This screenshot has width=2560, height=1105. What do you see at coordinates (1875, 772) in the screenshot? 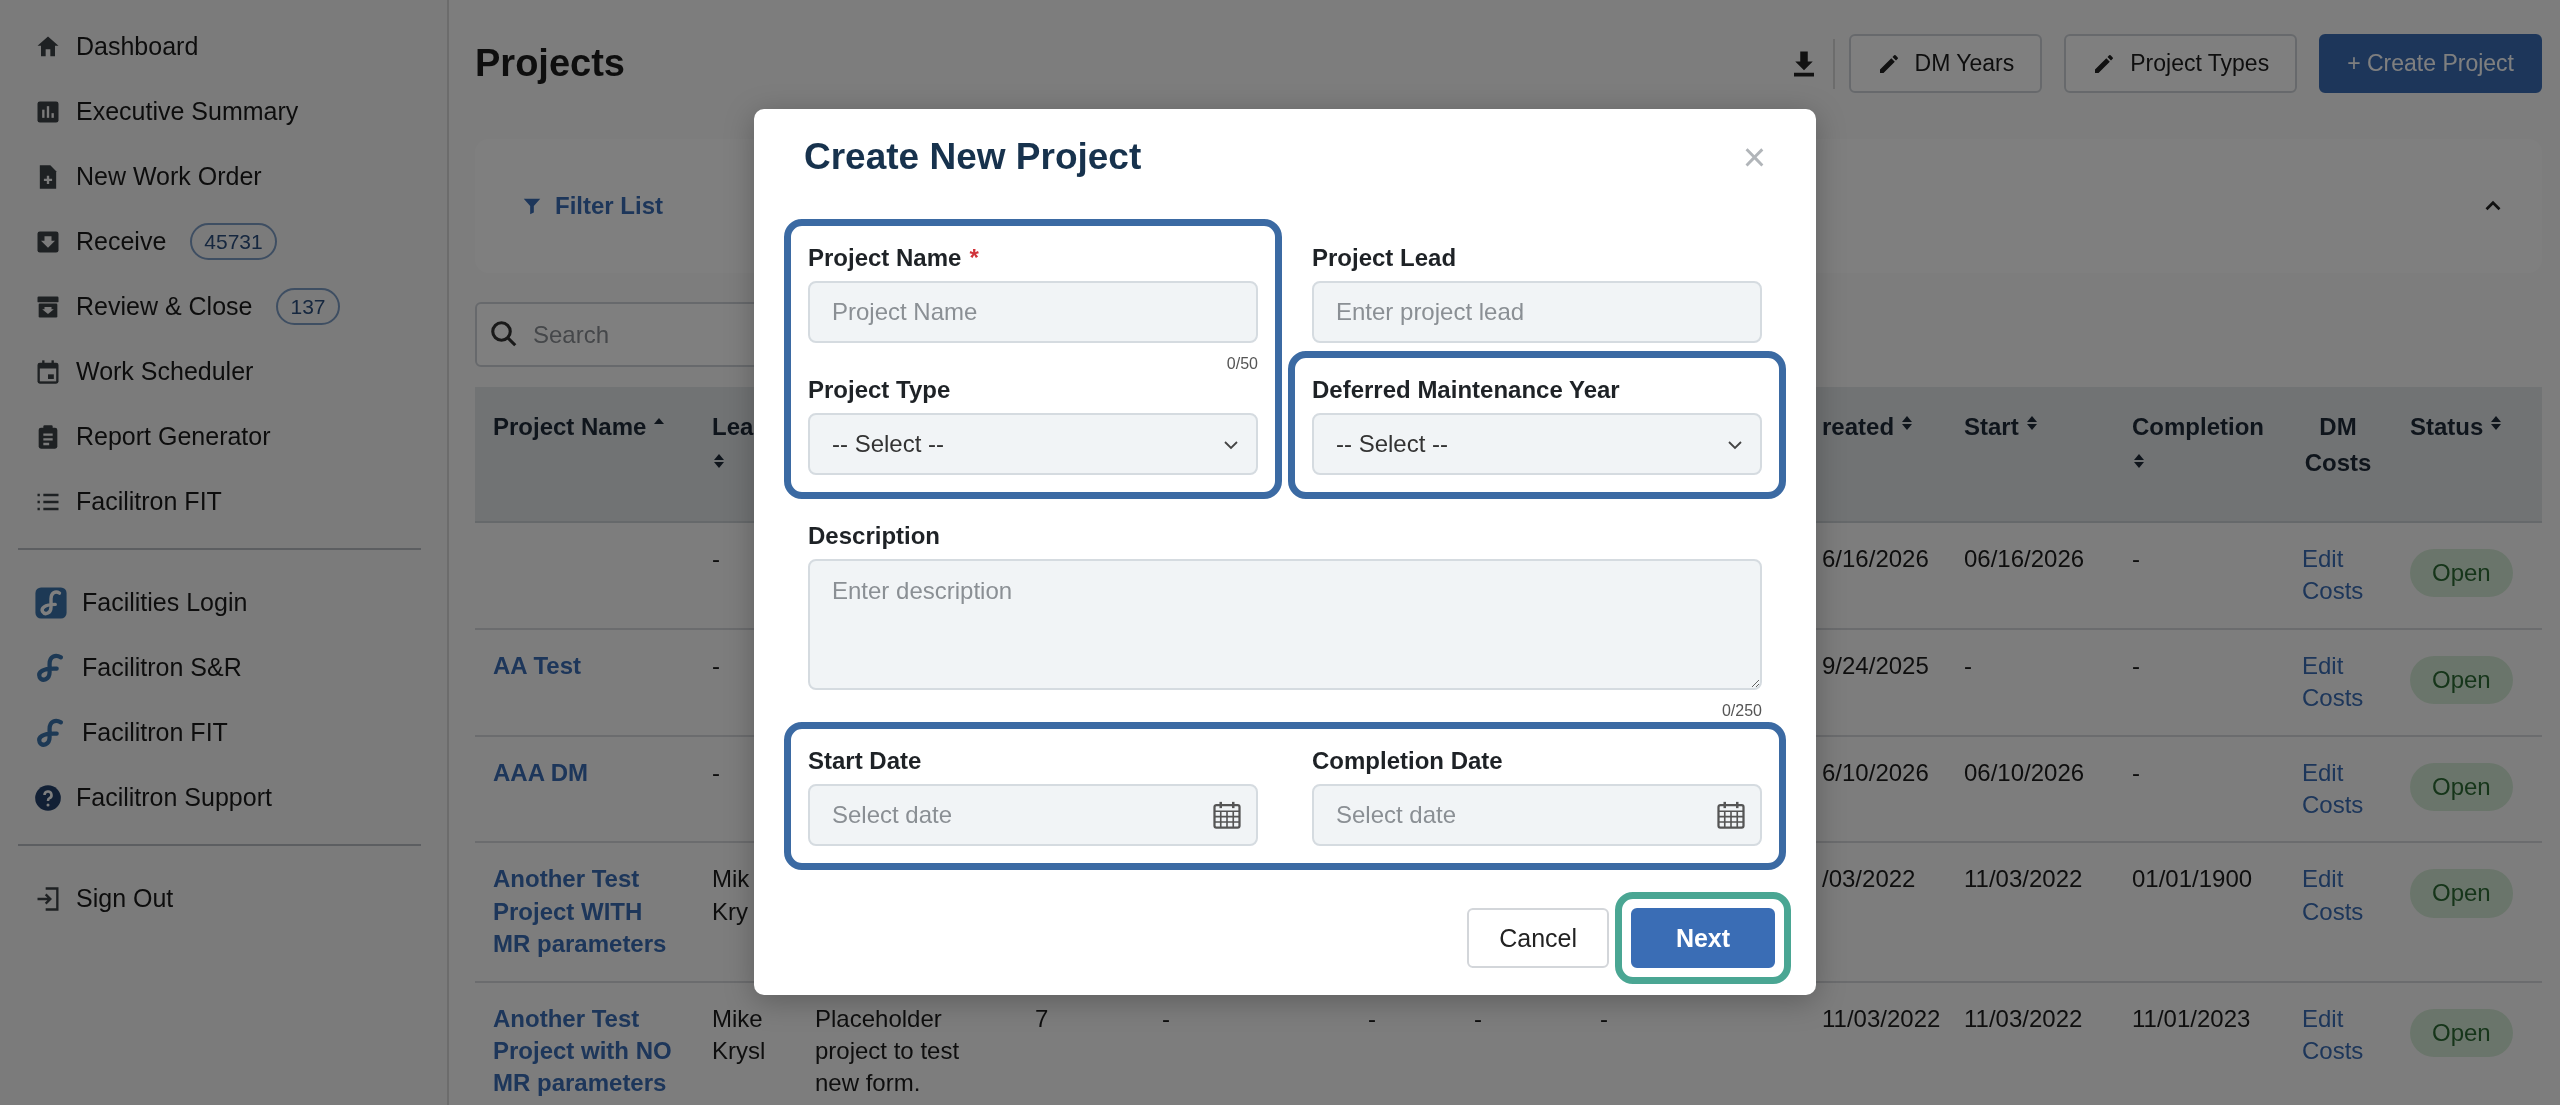
I see `table-cell: 6/10/2026` at bounding box center [1875, 772].